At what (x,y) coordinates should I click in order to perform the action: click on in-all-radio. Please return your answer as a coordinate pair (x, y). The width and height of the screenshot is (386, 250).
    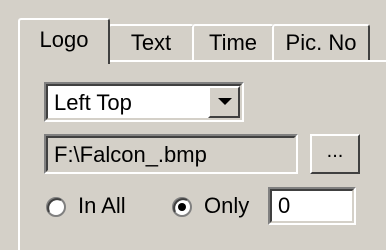
    Looking at the image, I should click on (56, 207).